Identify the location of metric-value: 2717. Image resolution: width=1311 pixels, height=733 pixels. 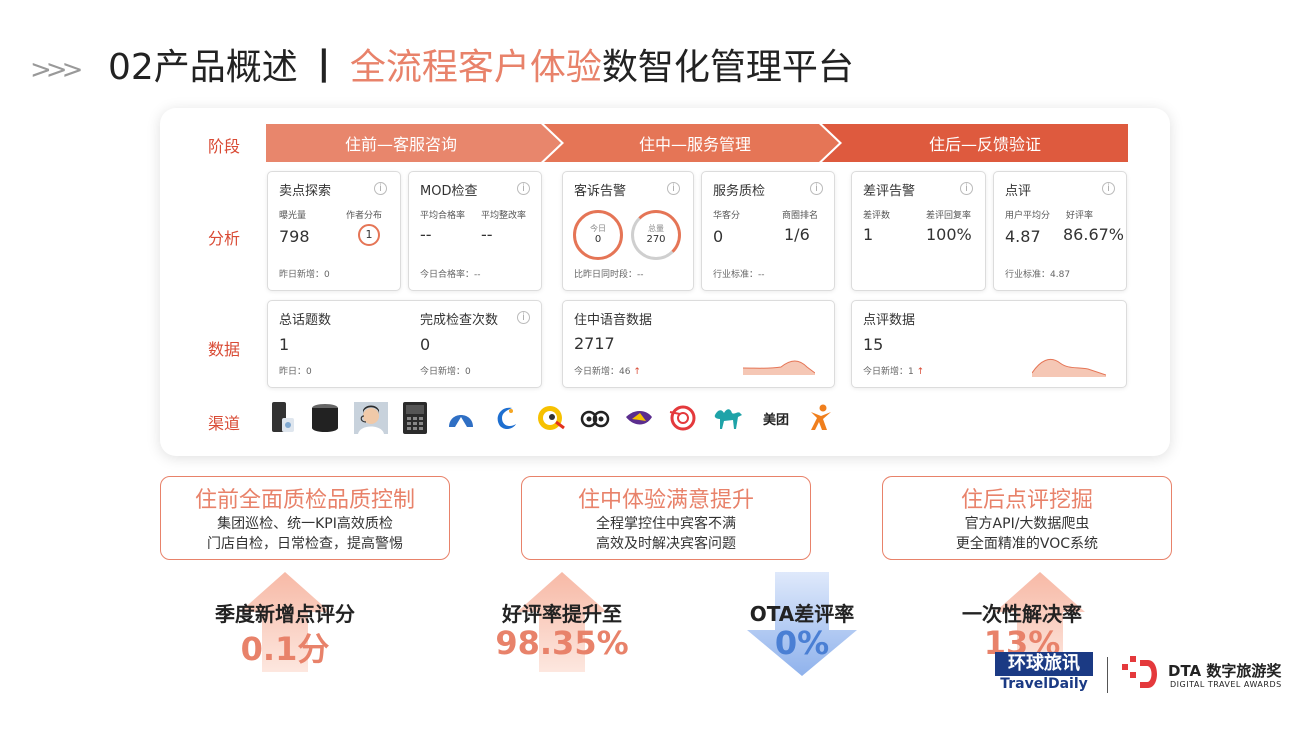
(594, 343).